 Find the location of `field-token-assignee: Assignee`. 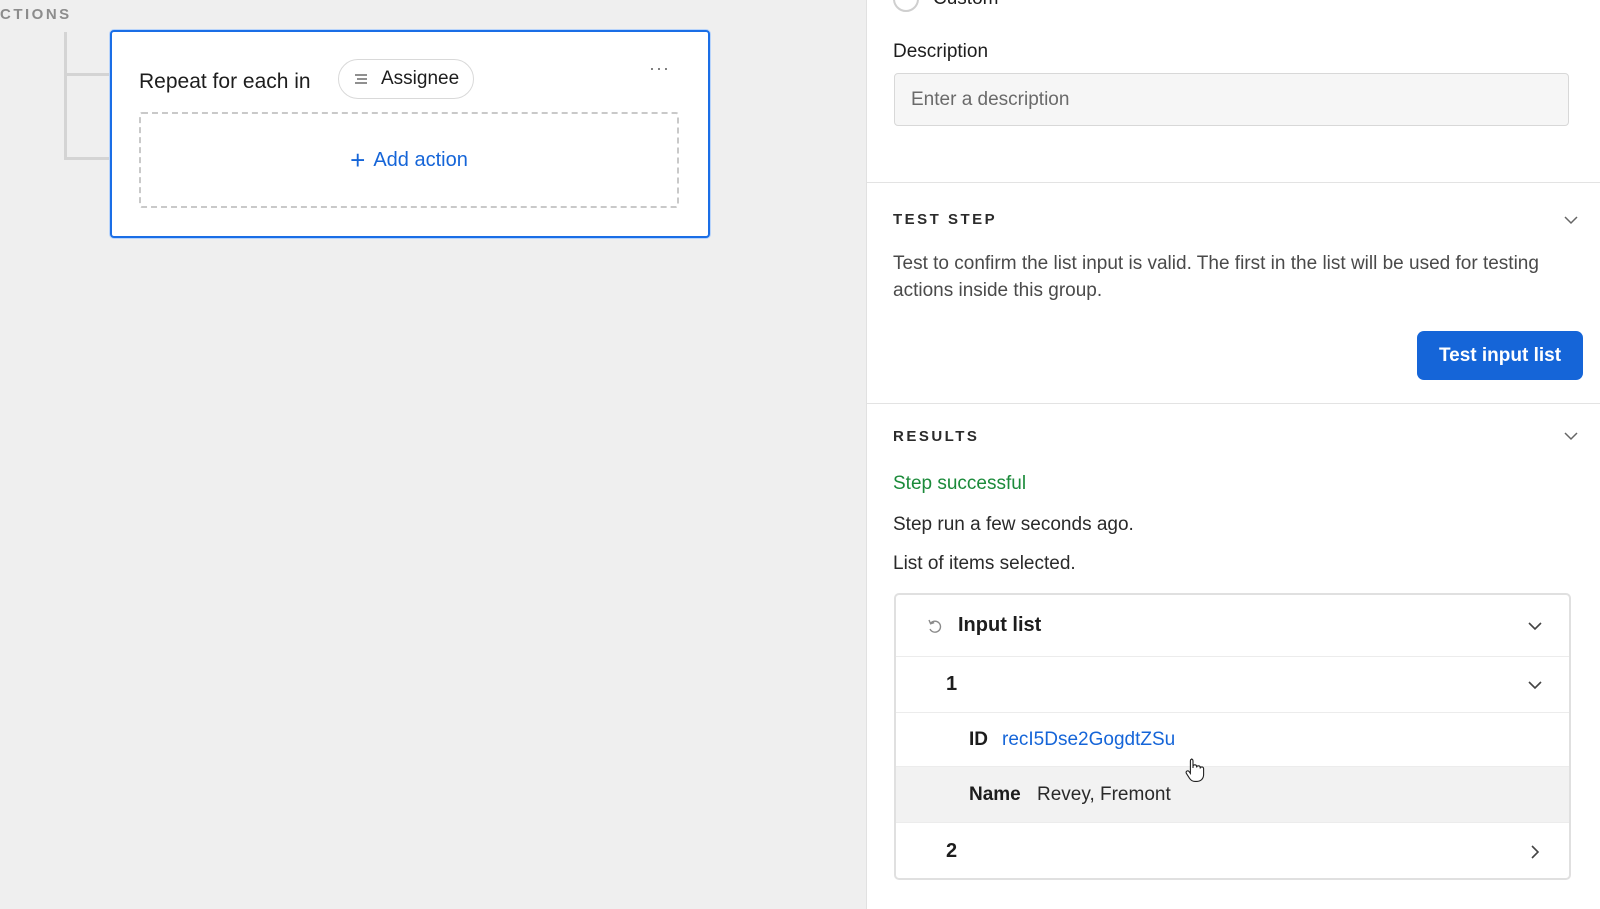

field-token-assignee: Assignee is located at coordinates (406, 79).